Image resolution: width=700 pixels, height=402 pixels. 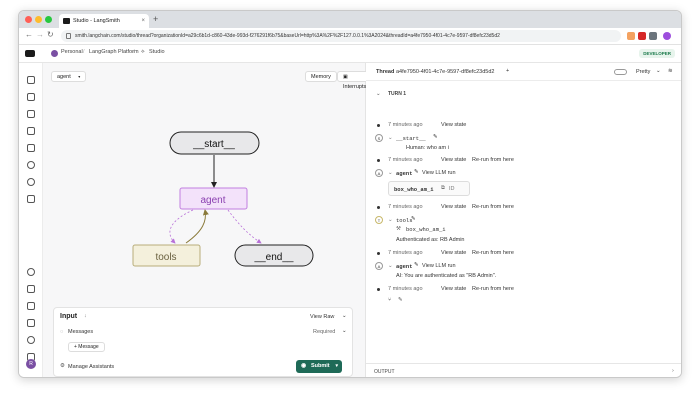 I want to click on node-end: __end__, so click(x=274, y=255).